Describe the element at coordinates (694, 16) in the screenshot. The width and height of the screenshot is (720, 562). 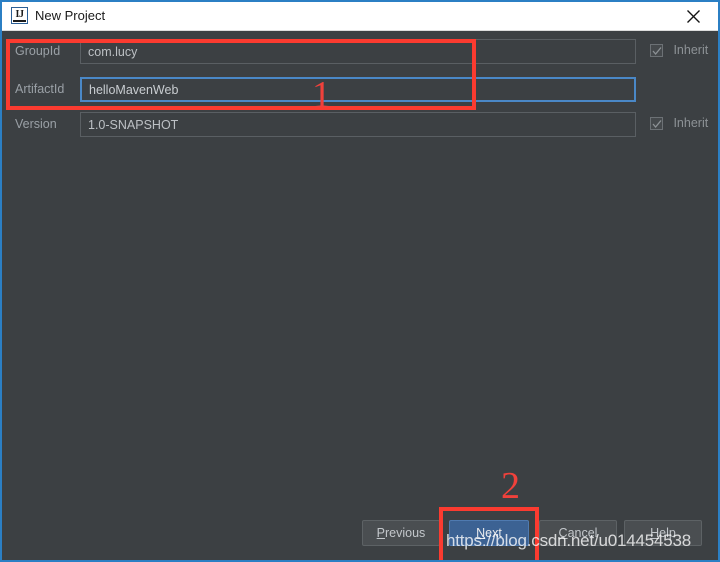
I see `close-icon` at that location.